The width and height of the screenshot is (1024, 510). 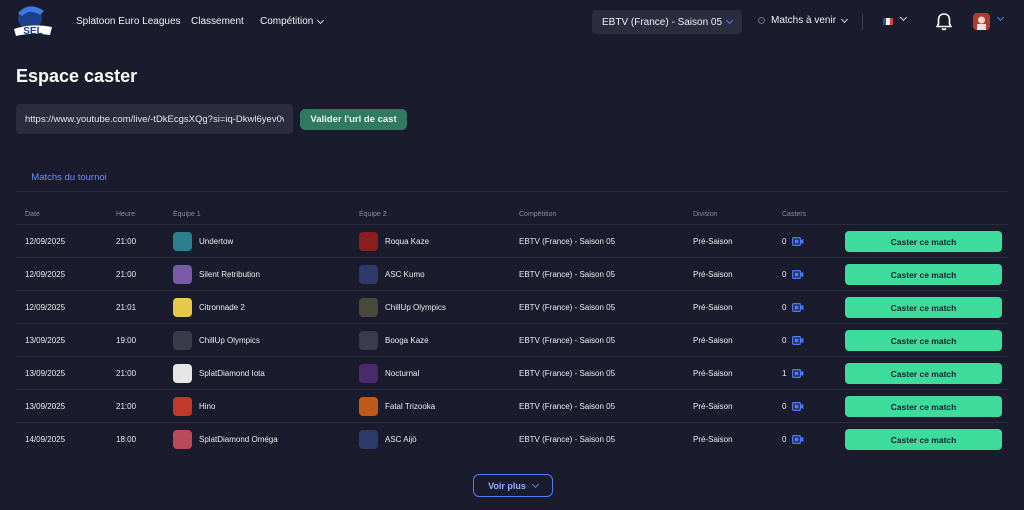 I want to click on team1-name: SplatDiamond Iota, so click(x=232, y=373).